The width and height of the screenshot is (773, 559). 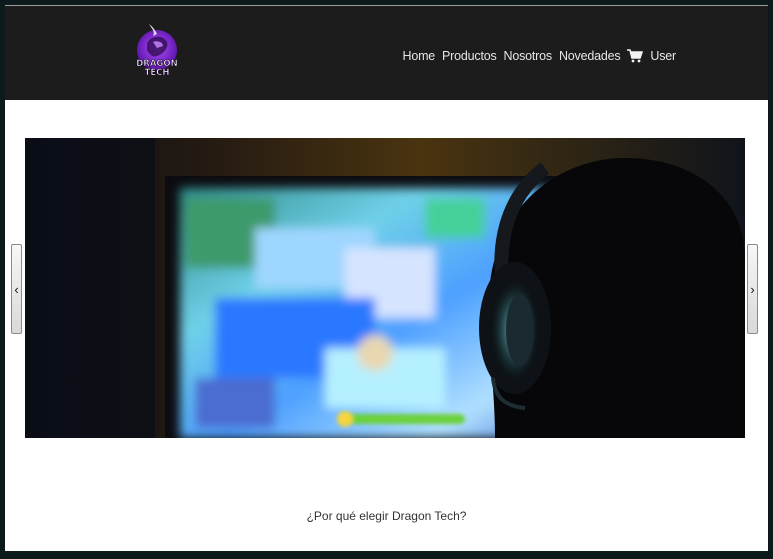 What do you see at coordinates (663, 56) in the screenshot?
I see `nav-item-user: User` at bounding box center [663, 56].